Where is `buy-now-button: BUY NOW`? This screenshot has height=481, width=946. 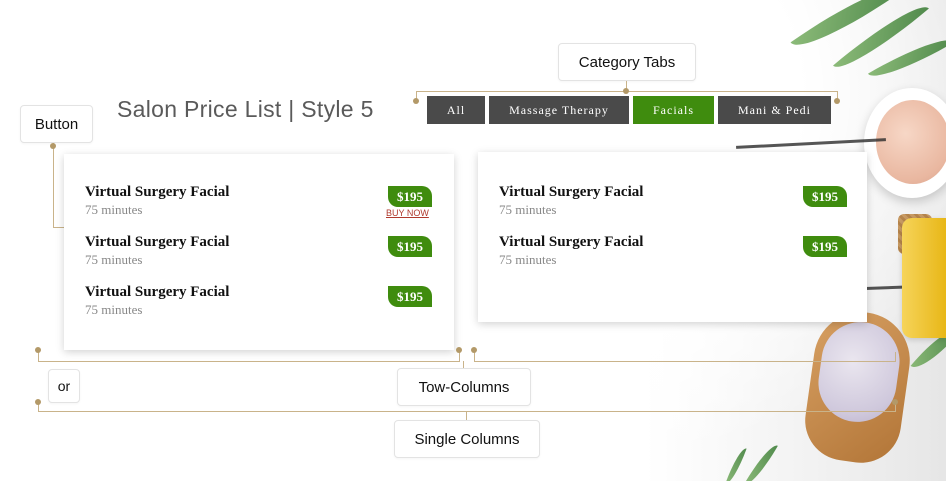
buy-now-button: BUY NOW is located at coordinates (407, 213).